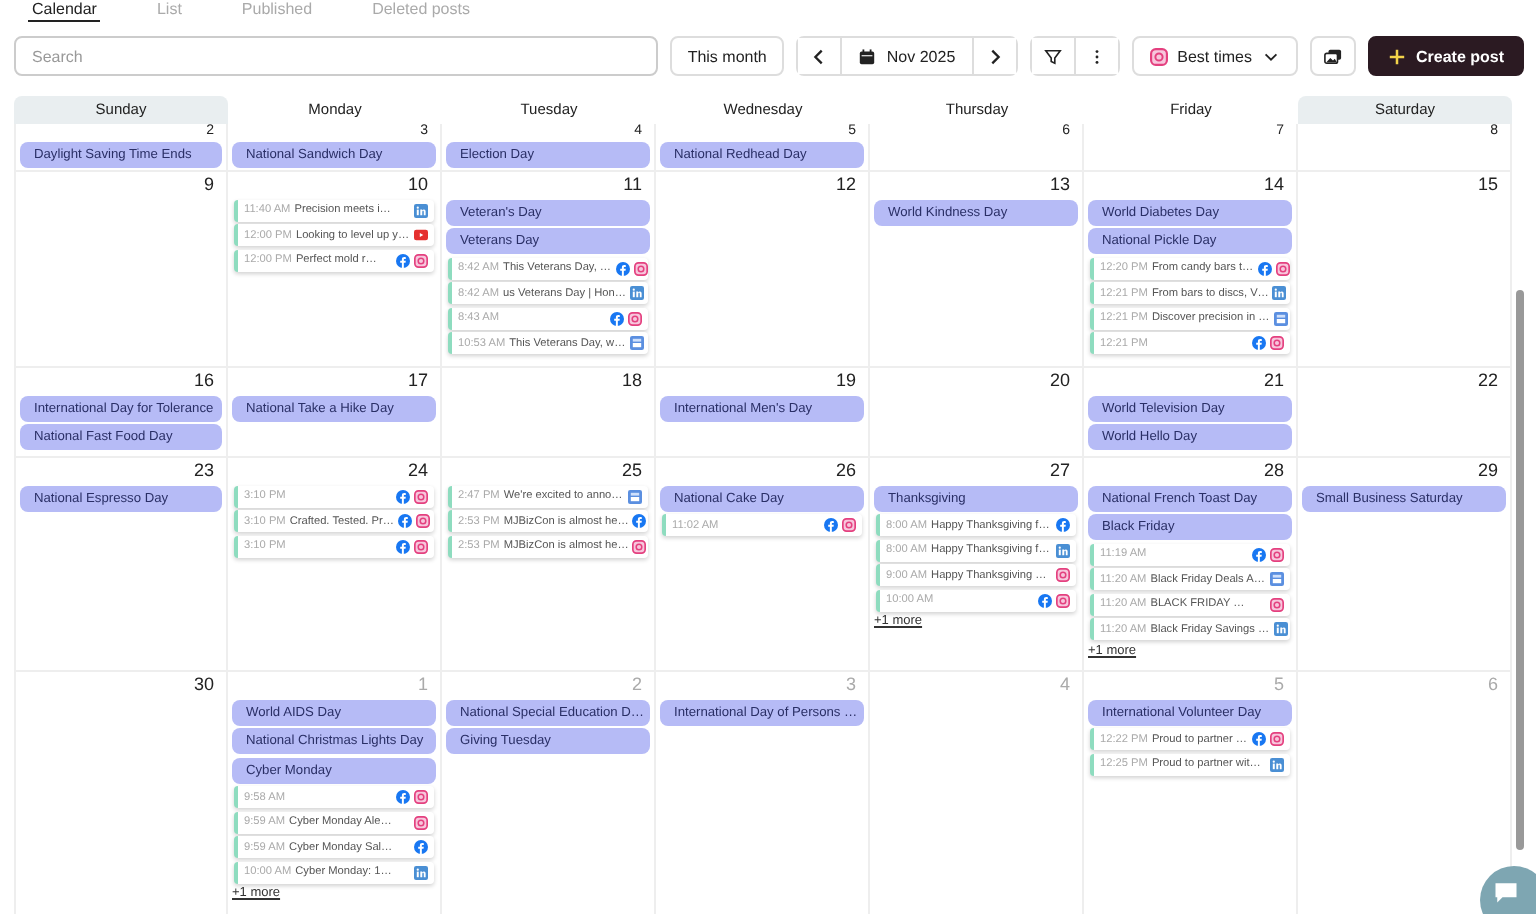  Describe the element at coordinates (632, 185) in the screenshot. I see `date-number: 11` at that location.